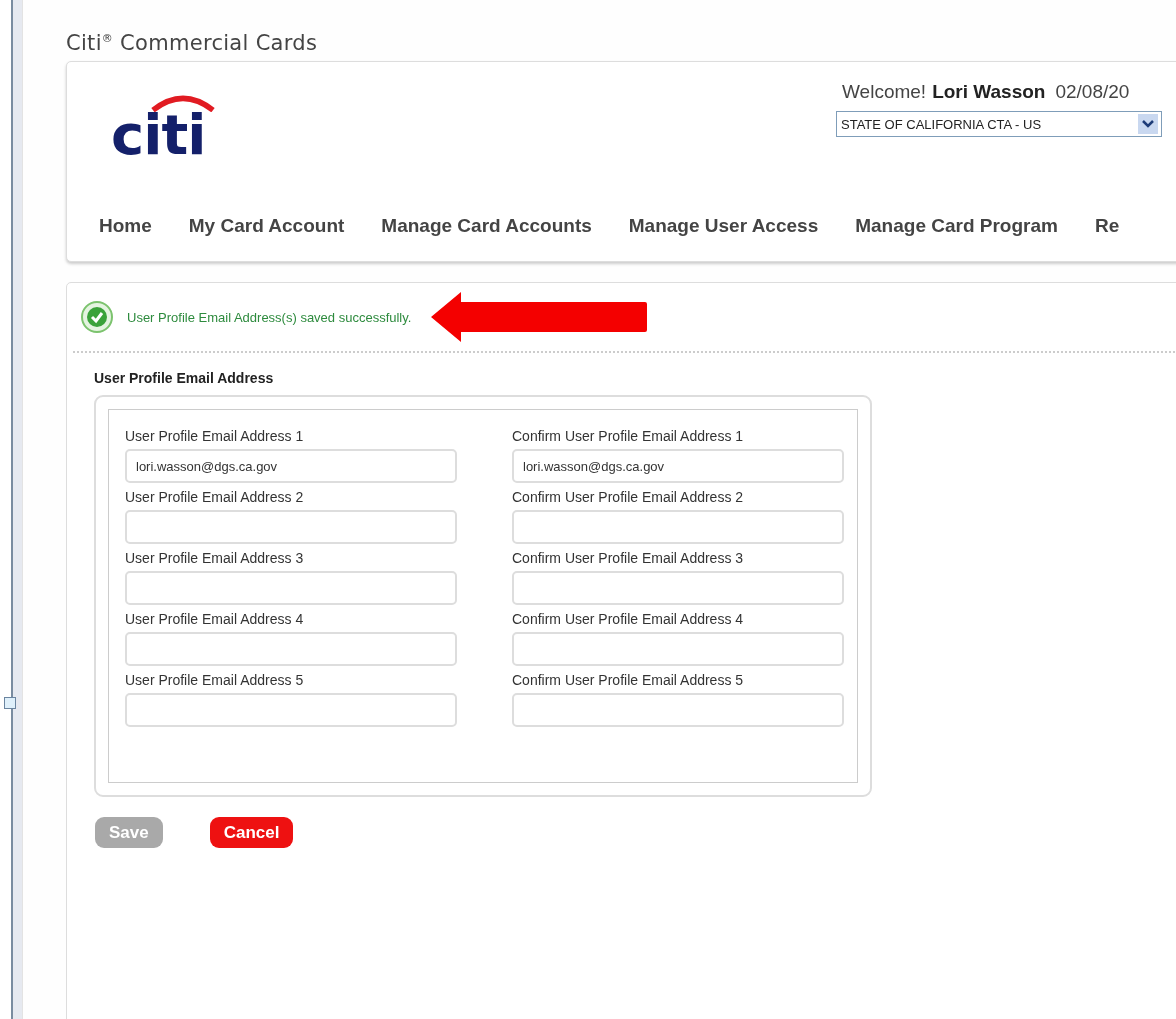 The image size is (1176, 1019). I want to click on user-name: Lori Wasson, so click(989, 91).